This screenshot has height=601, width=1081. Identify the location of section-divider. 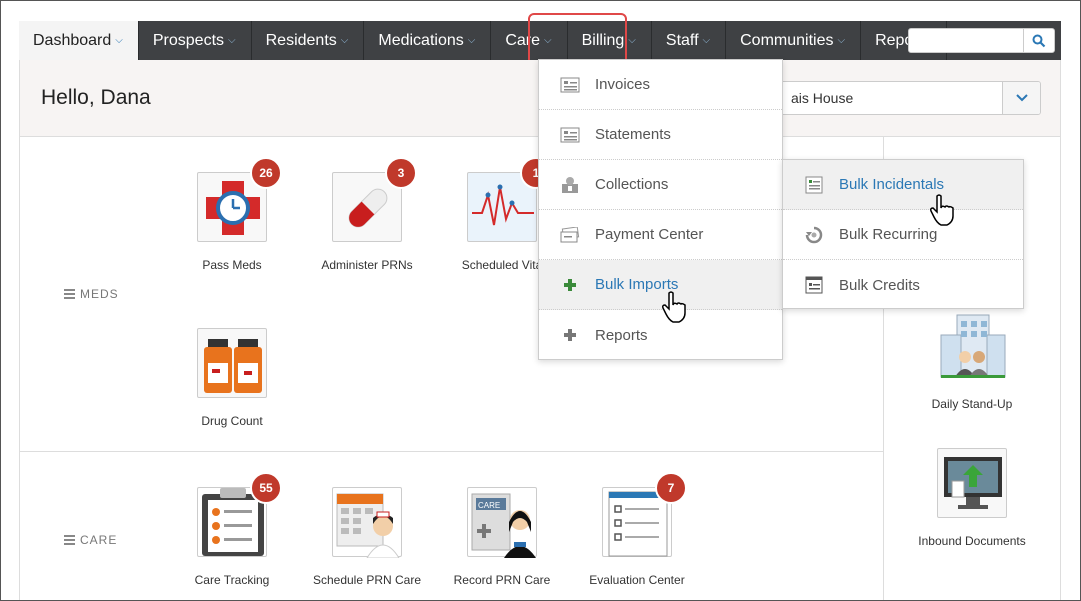
(451, 451).